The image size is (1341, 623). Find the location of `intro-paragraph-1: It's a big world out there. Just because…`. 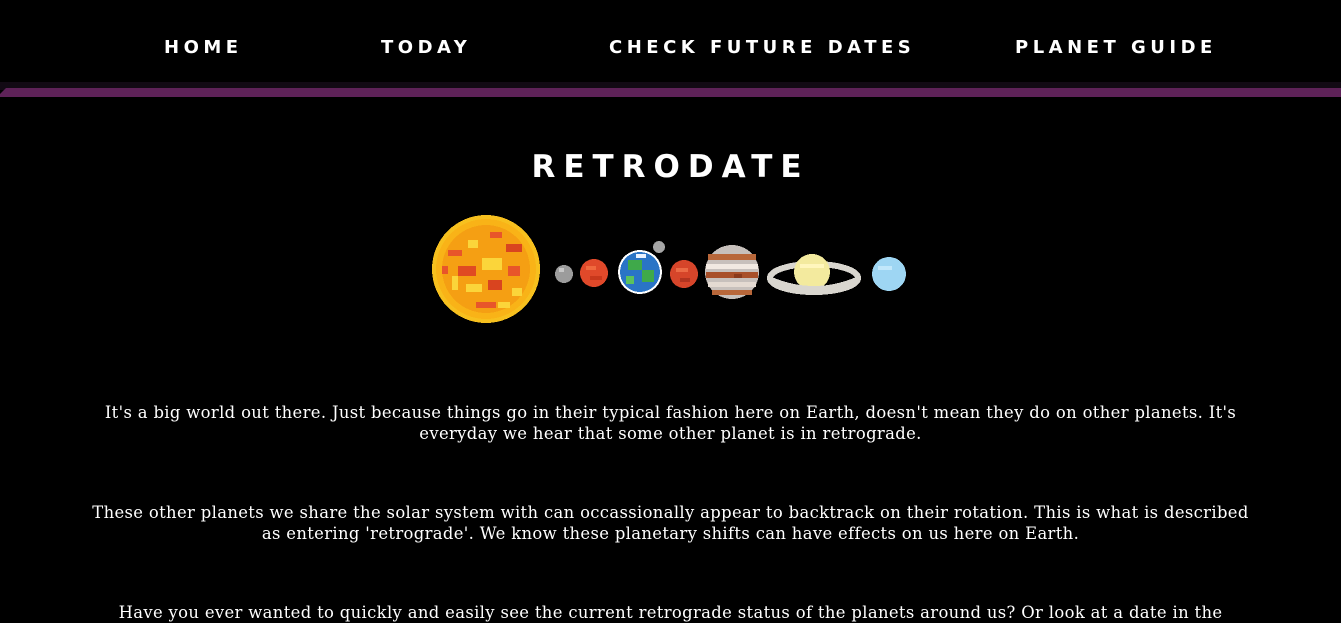

intro-paragraph-1: It's a big world out there. Just because… is located at coordinates (670, 423).